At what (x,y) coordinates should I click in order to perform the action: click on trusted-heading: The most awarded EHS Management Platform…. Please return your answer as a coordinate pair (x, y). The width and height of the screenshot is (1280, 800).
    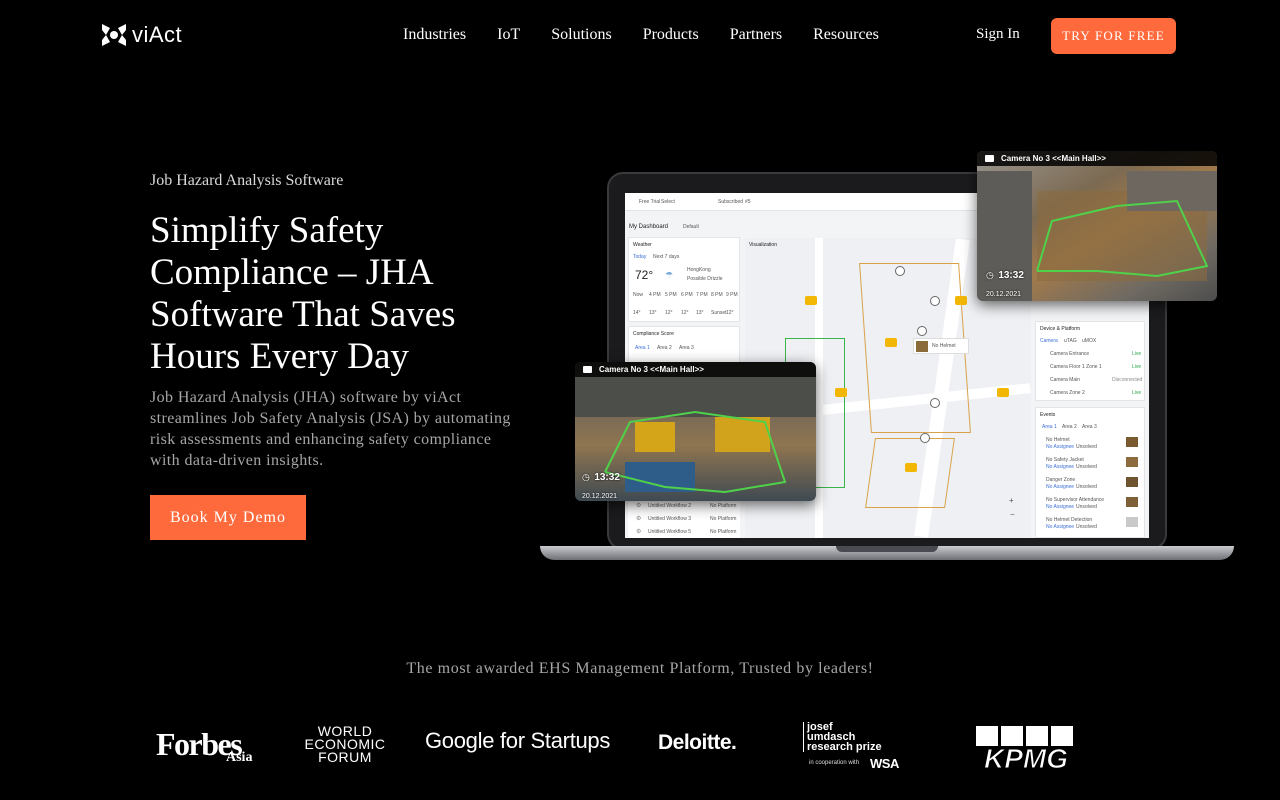
    Looking at the image, I should click on (640, 668).